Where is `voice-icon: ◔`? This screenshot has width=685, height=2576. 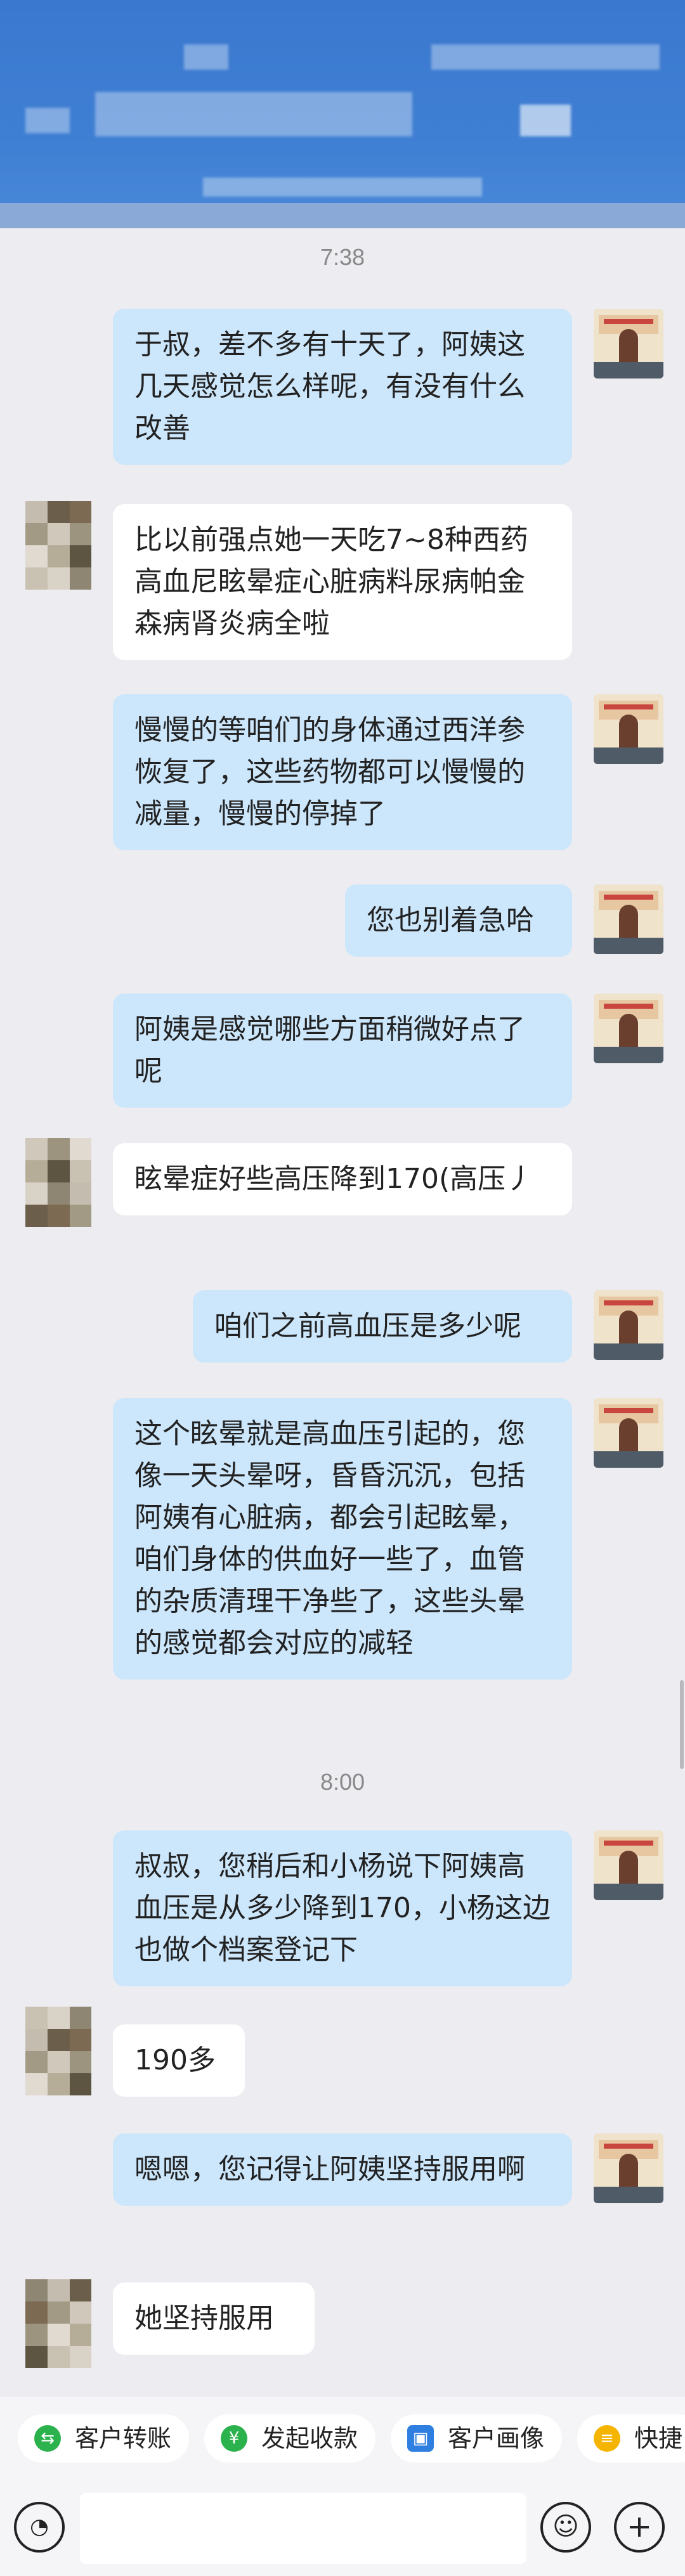
voice-icon: ◔ is located at coordinates (40, 2526).